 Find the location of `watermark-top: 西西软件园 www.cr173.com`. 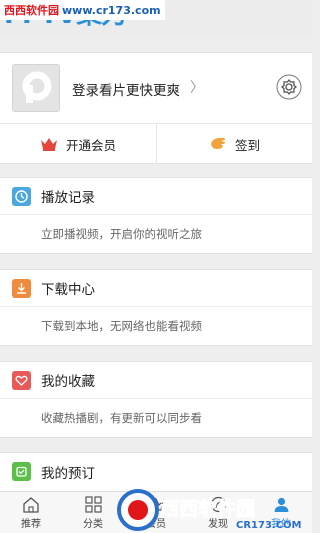

watermark-top: 西西软件园 www.cr173.com is located at coordinates (82, 10).